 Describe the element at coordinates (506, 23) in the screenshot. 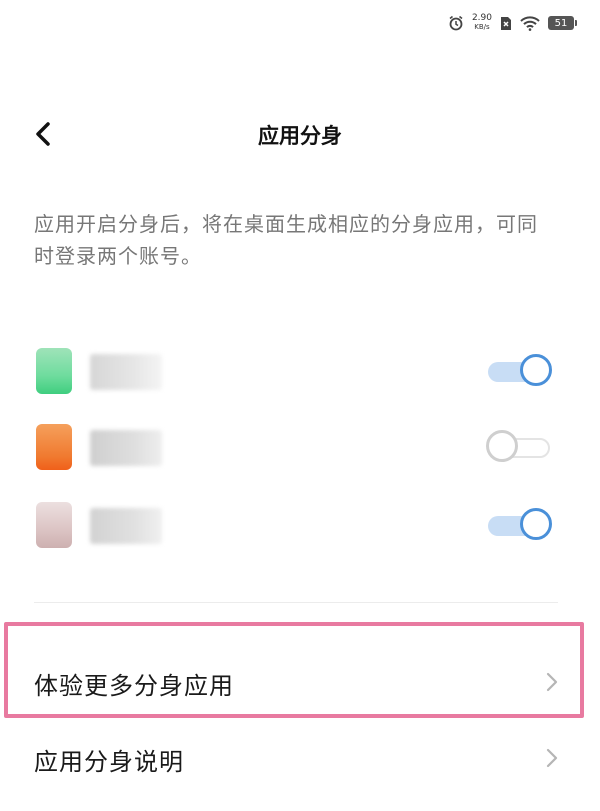

I see `no-sim-icon` at that location.